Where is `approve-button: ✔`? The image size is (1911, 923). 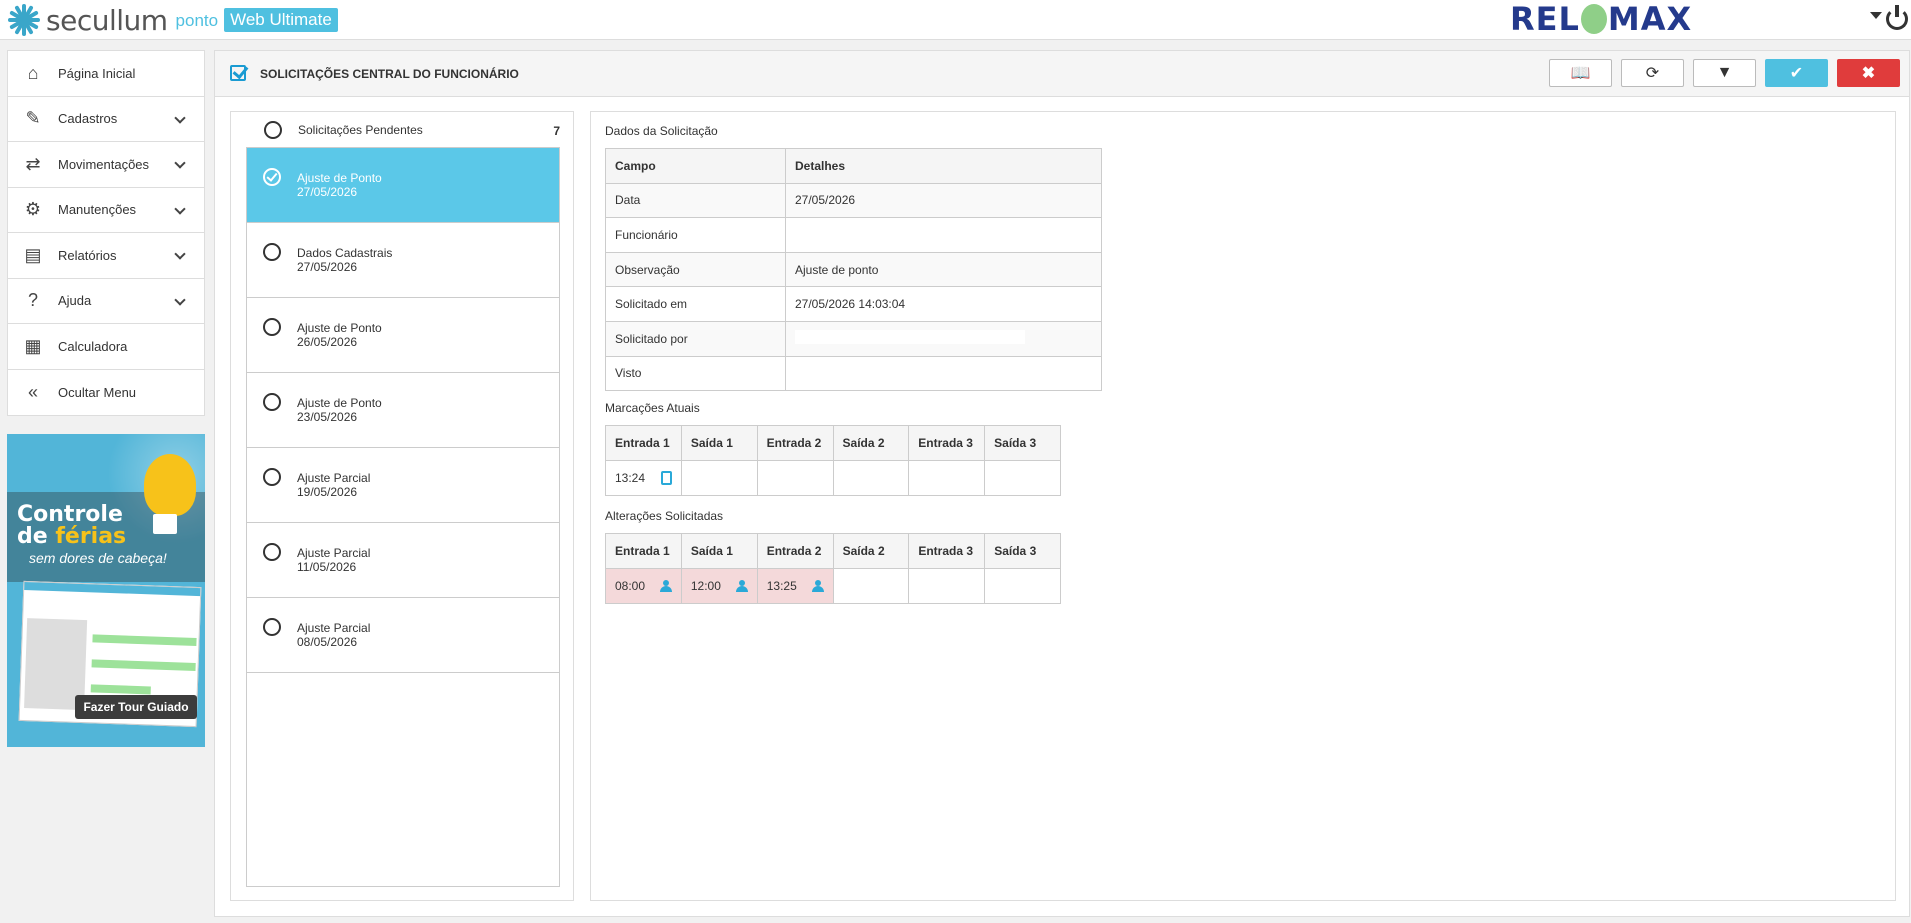
approve-button: ✔ is located at coordinates (1796, 73).